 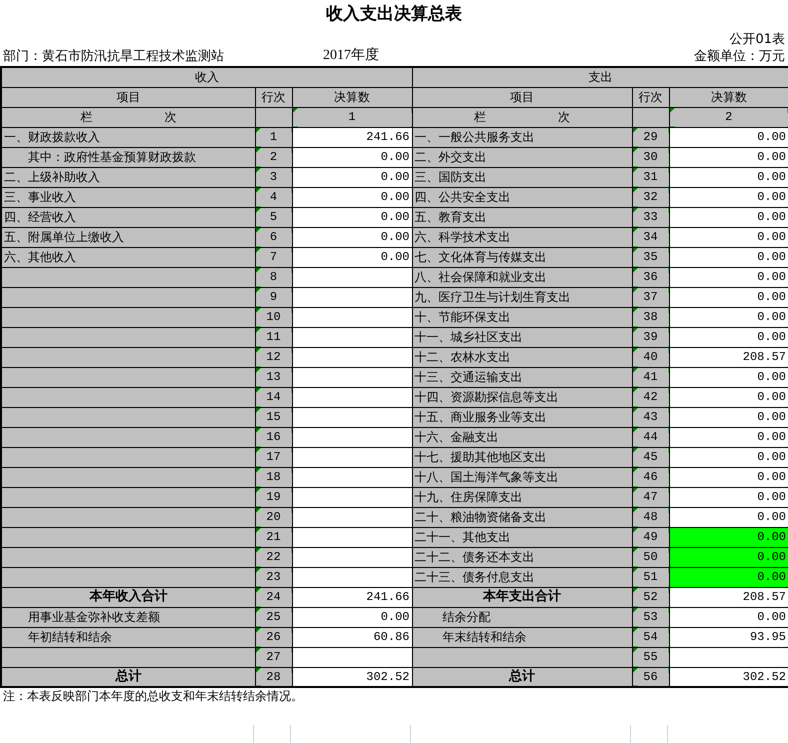 I want to click on line-number-cell: 13, so click(x=273, y=377).